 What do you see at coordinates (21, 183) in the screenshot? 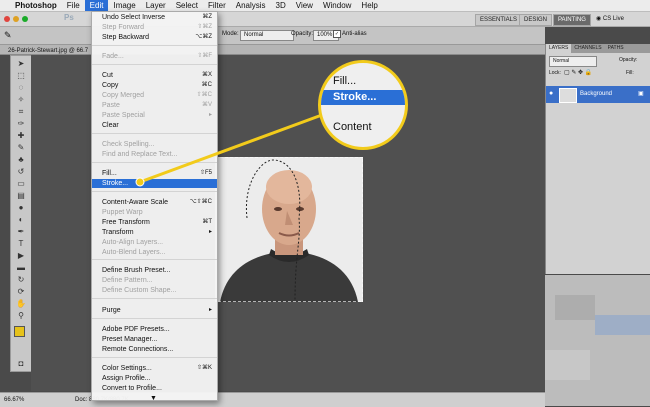
I see `eraser-tool-icon: ▭` at bounding box center [21, 183].